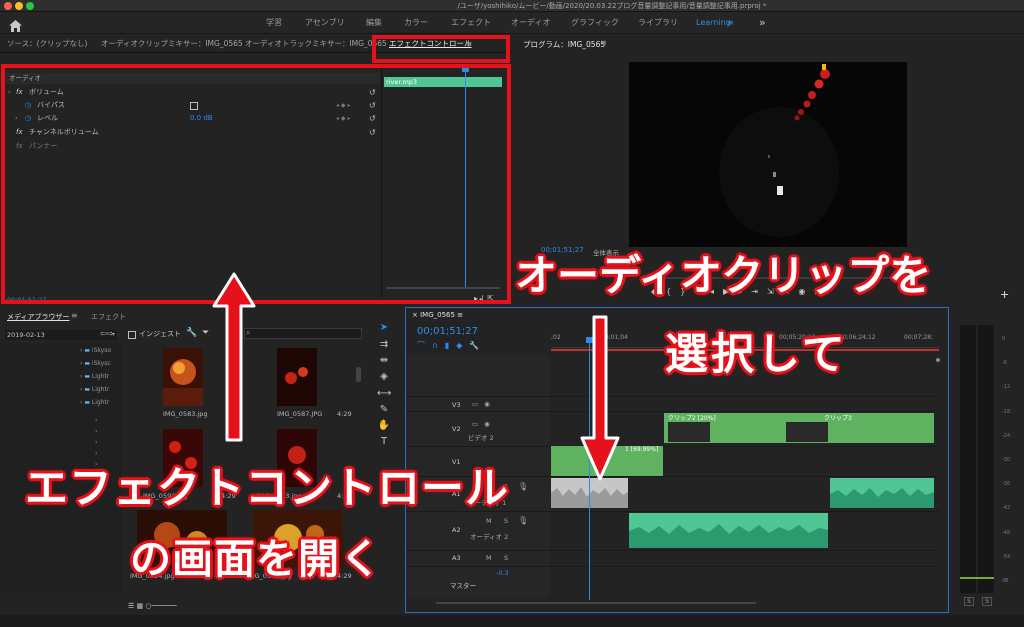 This screenshot has height=627, width=1024. Describe the element at coordinates (987, 601) in the screenshot. I see `solo-right-button: S` at that location.